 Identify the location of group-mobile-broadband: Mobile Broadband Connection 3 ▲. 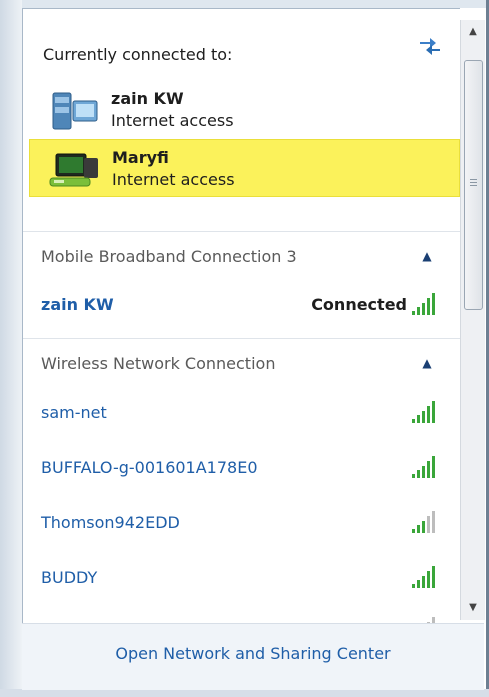
(241, 257).